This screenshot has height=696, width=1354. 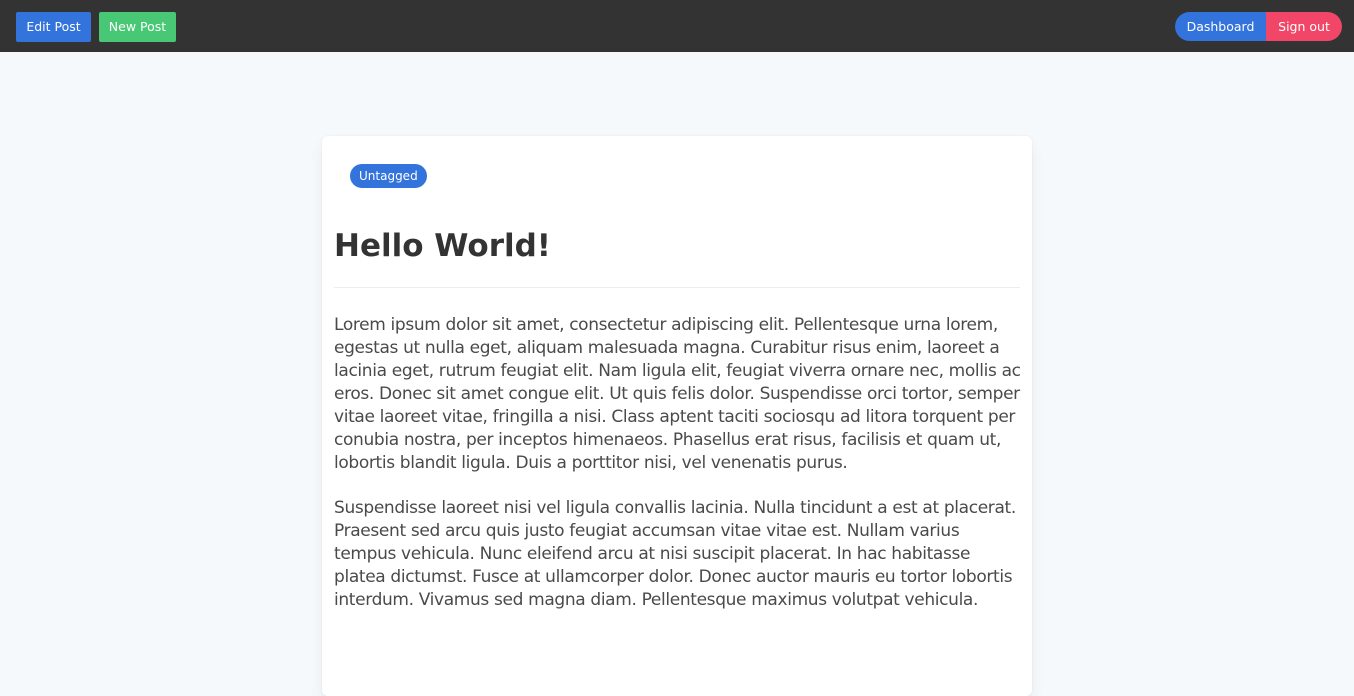 I want to click on new-post-button: New Post, so click(x=137, y=27).